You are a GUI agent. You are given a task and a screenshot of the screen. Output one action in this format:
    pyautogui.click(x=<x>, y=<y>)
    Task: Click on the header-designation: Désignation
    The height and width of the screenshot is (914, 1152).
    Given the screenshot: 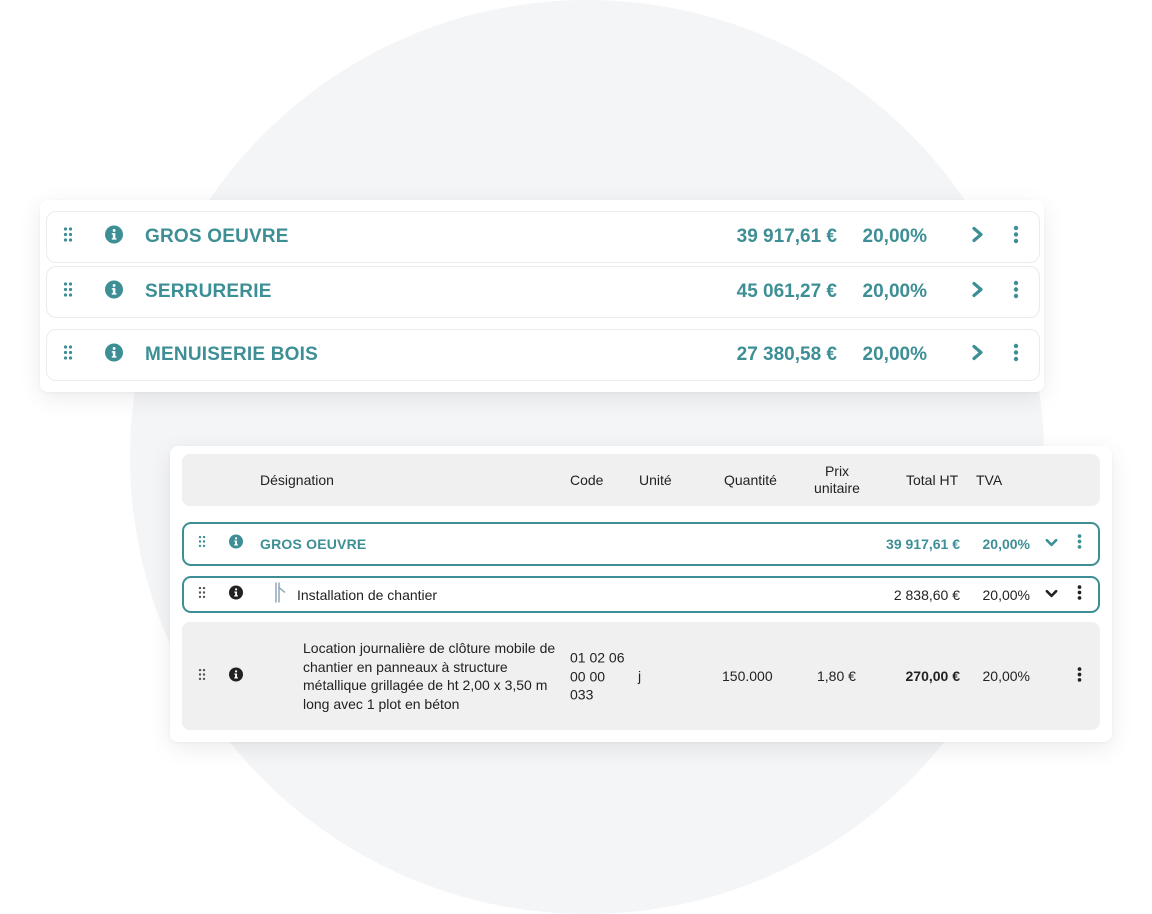 What is the action you would take?
    pyautogui.click(x=297, y=480)
    